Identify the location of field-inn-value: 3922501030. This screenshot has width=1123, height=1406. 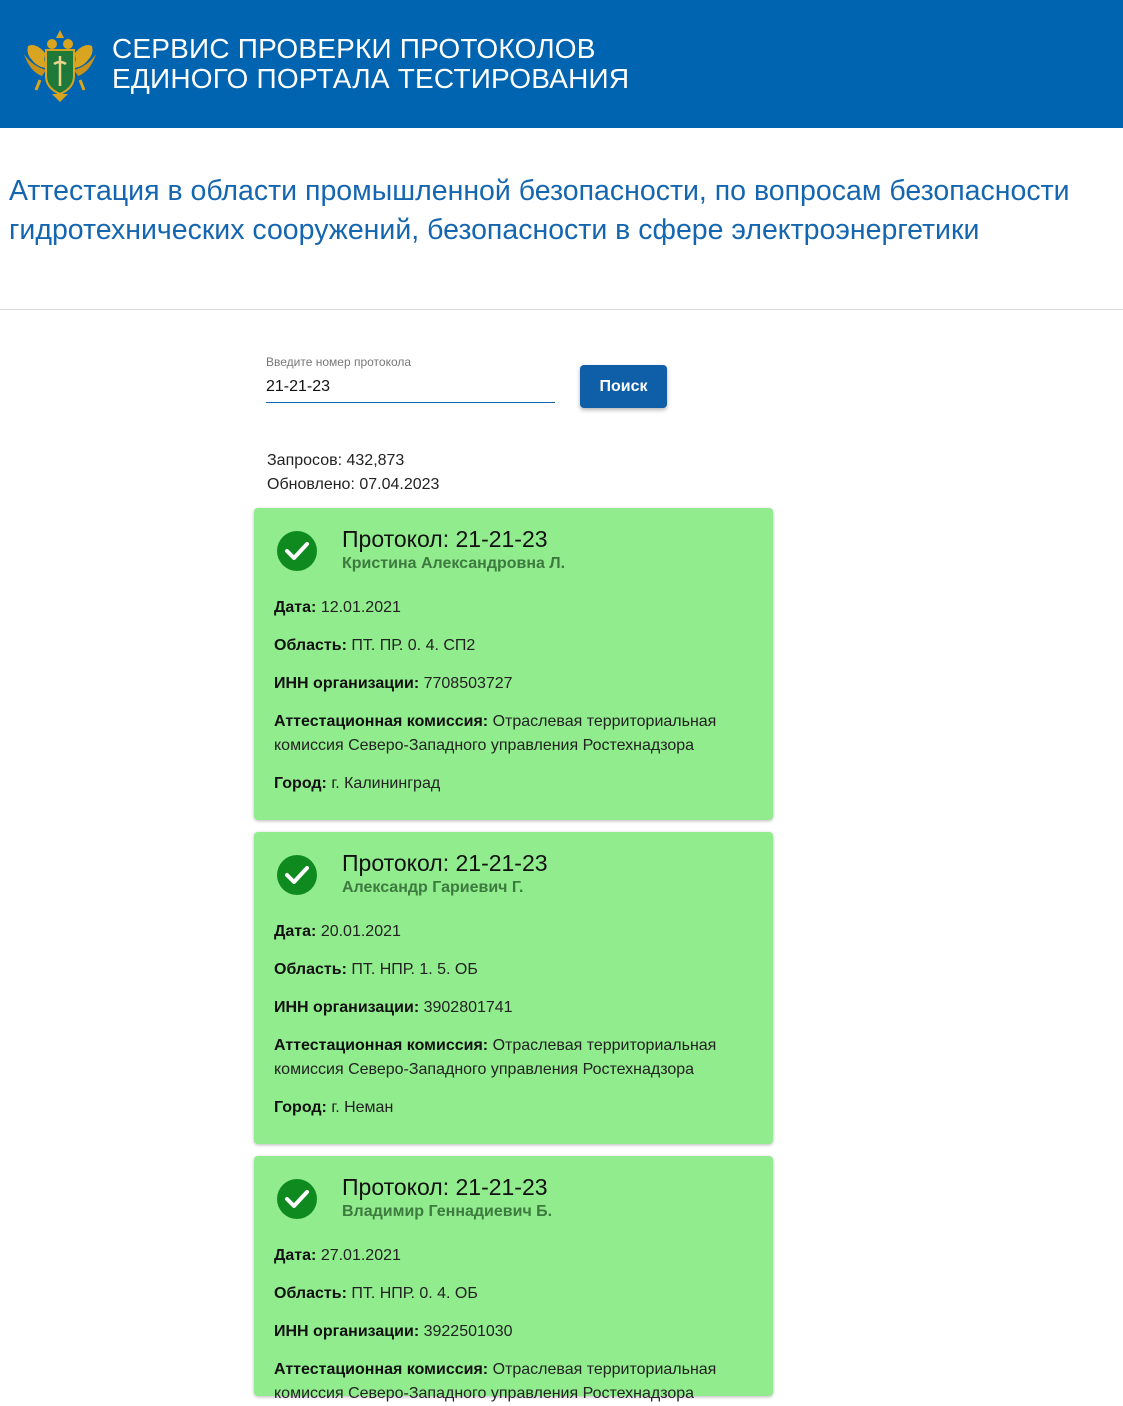
(468, 1331).